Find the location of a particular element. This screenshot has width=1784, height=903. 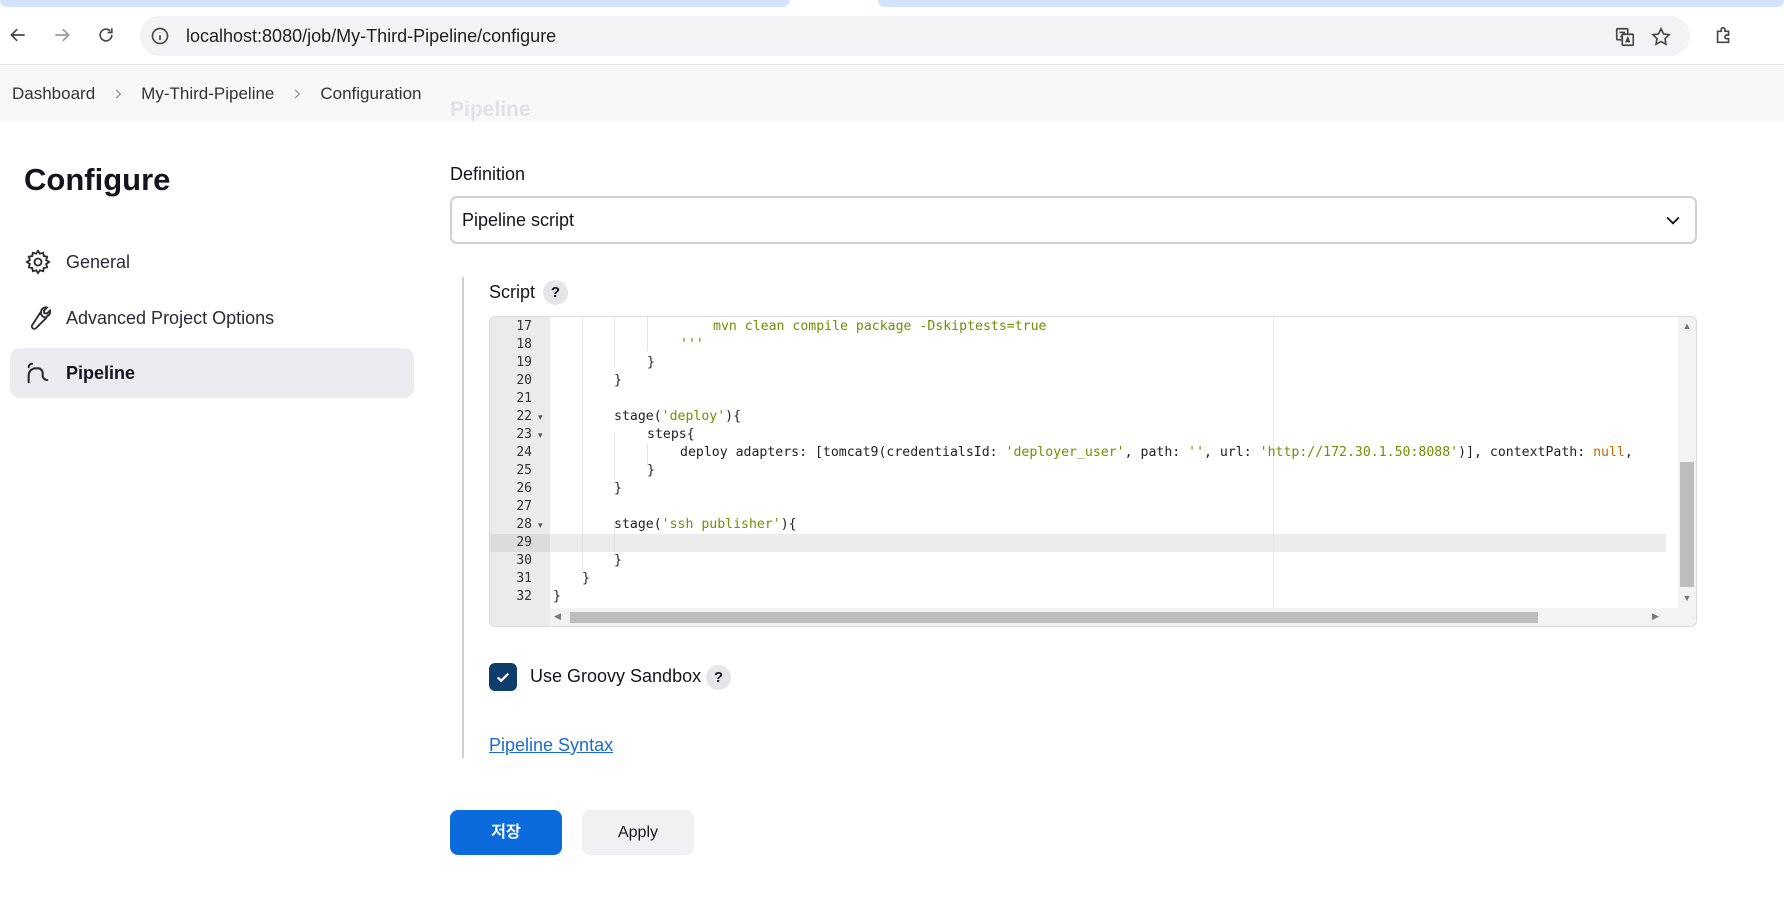

code-line-19: } is located at coordinates (651, 362).